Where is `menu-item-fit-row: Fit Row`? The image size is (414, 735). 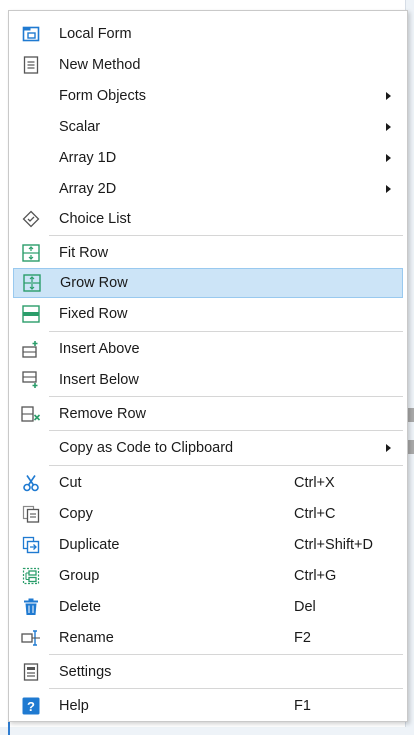 menu-item-fit-row: Fit Row is located at coordinates (208, 253).